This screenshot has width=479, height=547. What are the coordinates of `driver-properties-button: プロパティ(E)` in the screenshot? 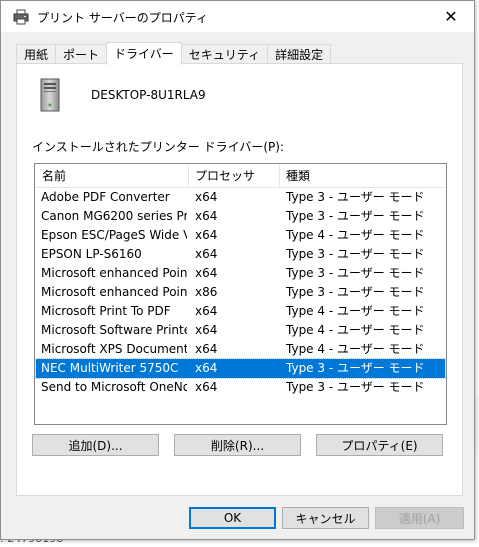 It's located at (379, 445).